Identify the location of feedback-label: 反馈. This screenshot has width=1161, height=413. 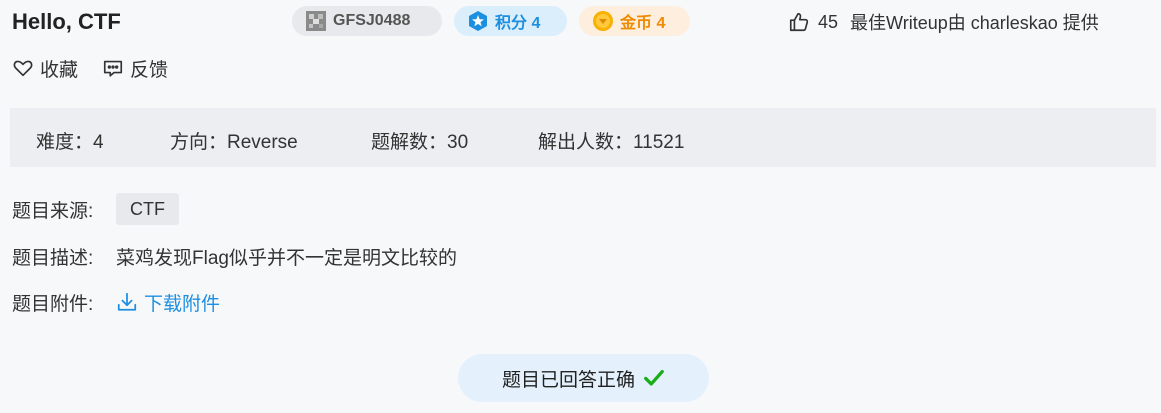
(149, 70).